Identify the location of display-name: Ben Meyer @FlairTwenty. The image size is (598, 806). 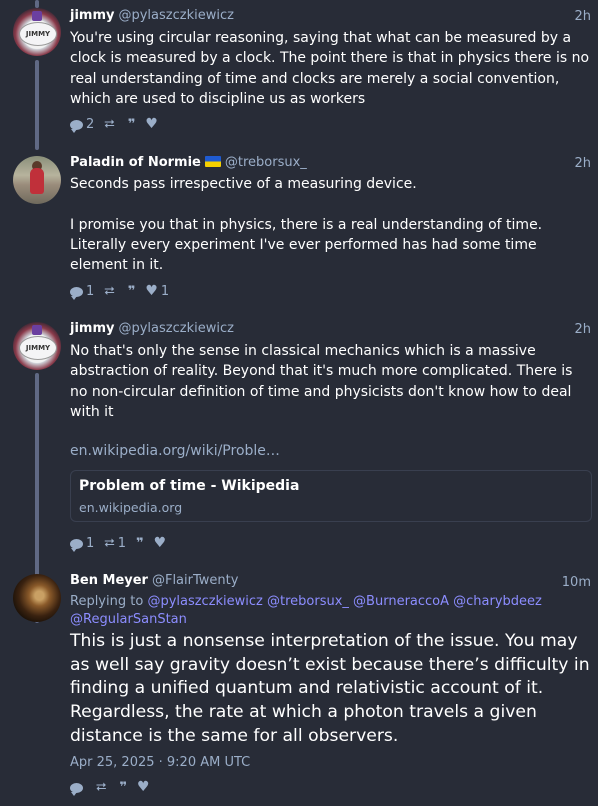
(154, 580).